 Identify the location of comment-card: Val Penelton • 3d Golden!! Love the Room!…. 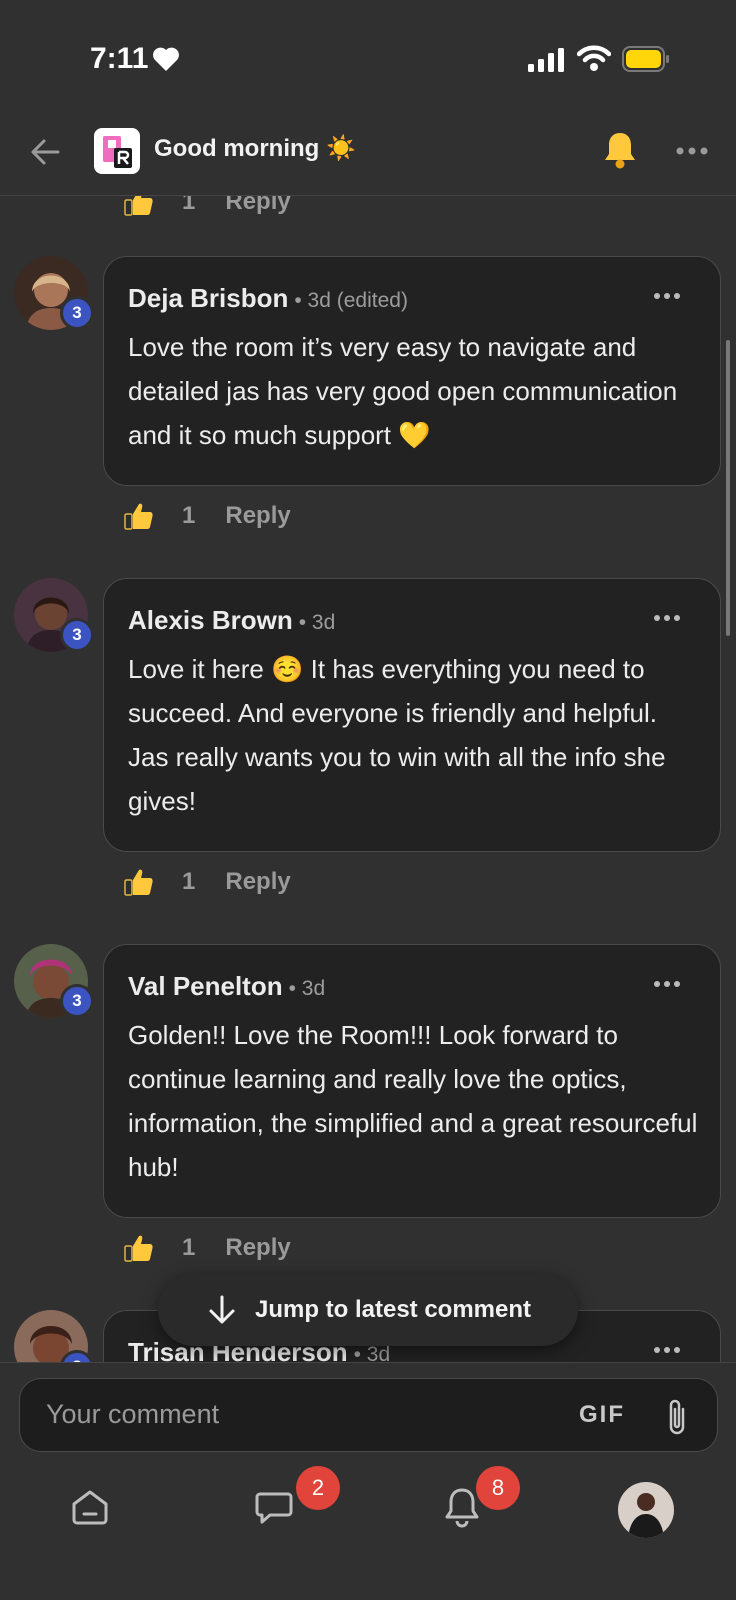
(412, 1081).